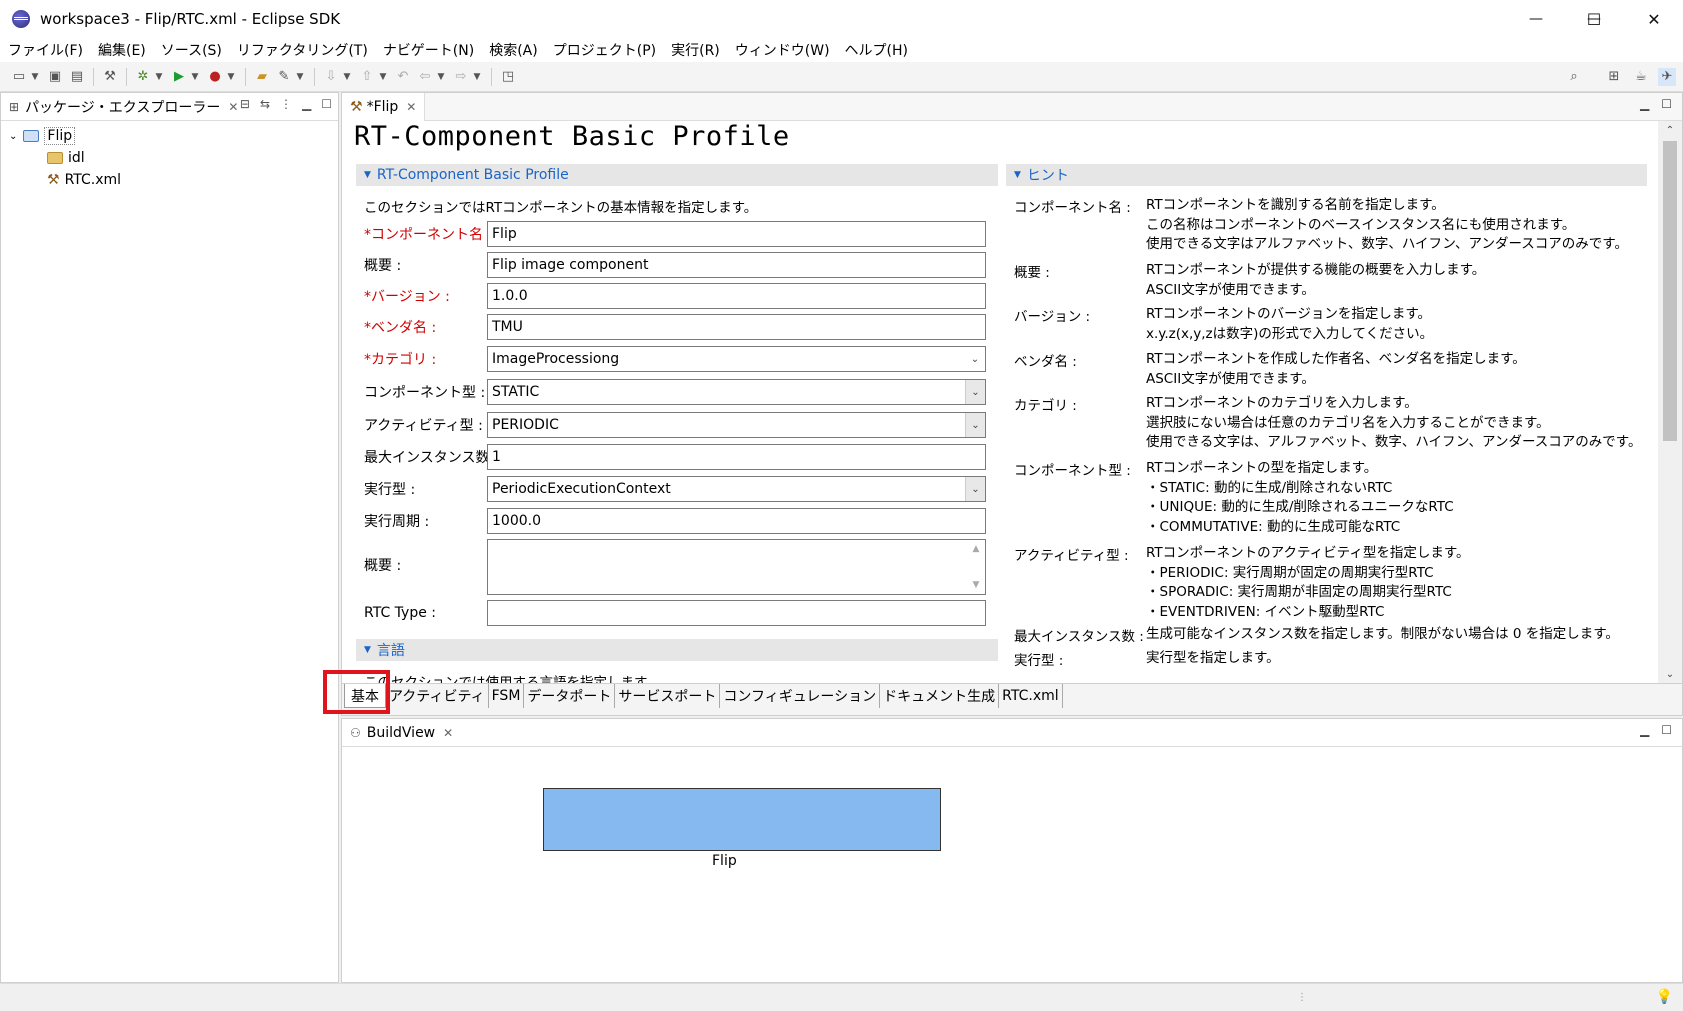 Image resolution: width=1683 pixels, height=1011 pixels. I want to click on menu-run: 実行(R), so click(695, 50).